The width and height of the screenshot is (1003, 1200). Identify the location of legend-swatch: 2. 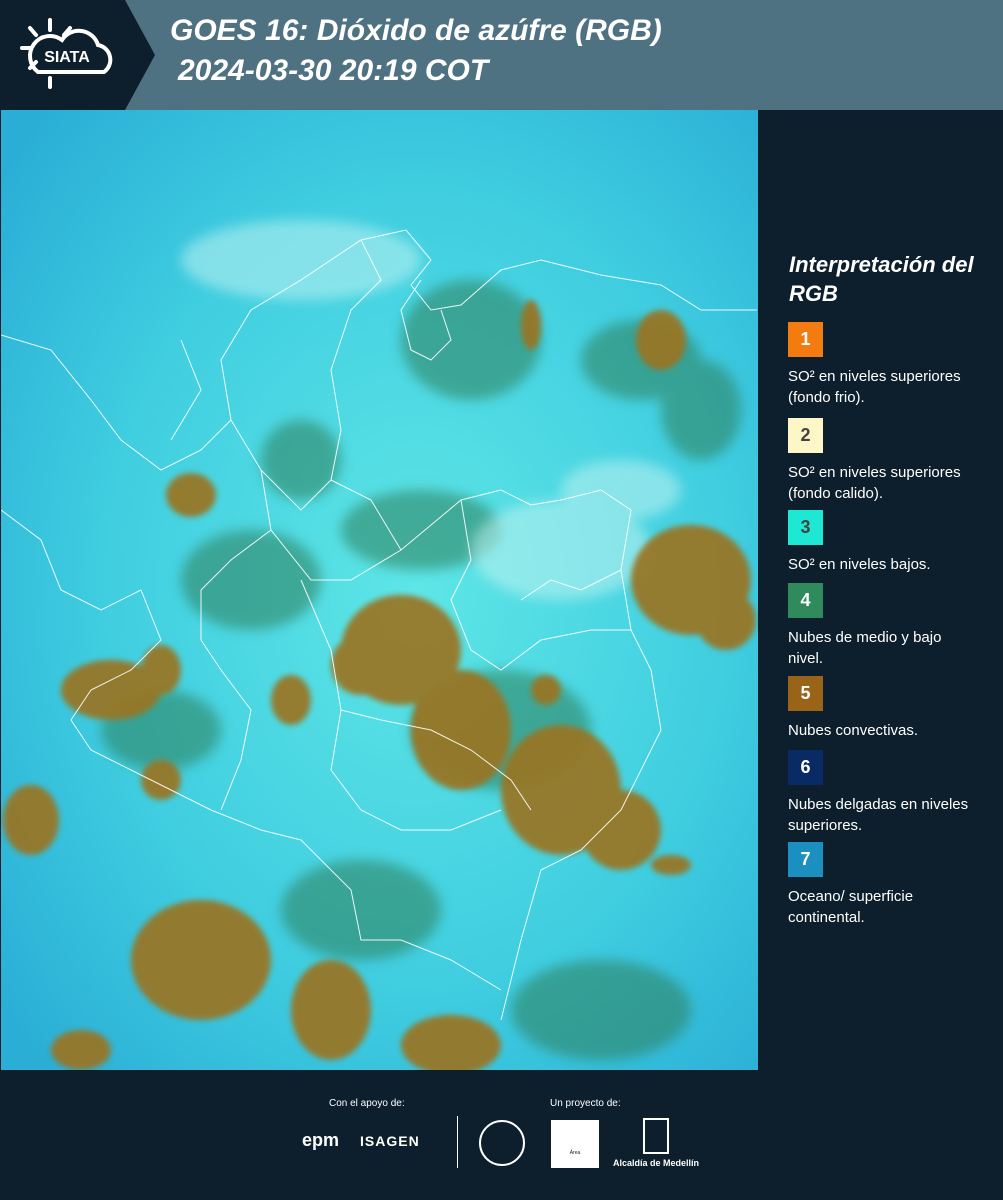
(805, 435).